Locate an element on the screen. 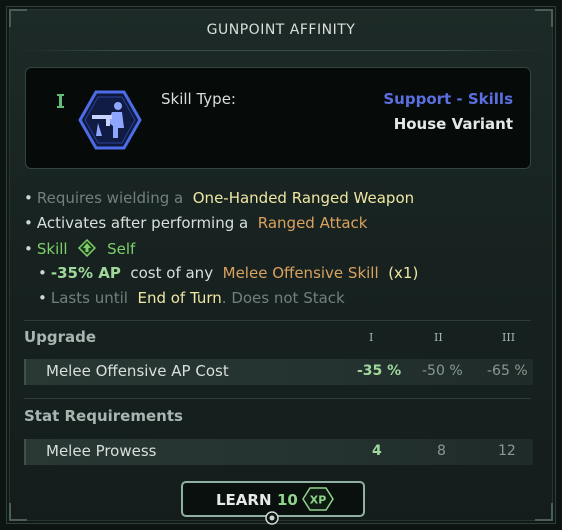 The width and height of the screenshot is (562, 530). stat-requirements-heading: Stat Requirements is located at coordinates (103, 416).